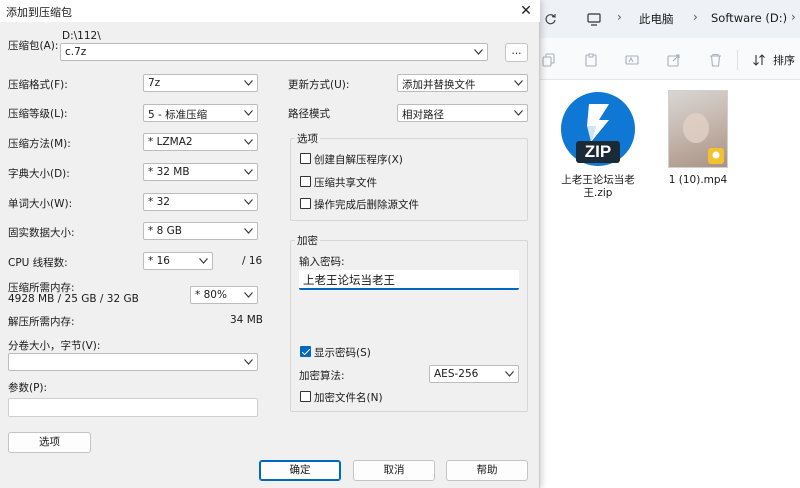 Image resolution: width=800 pixels, height=488 pixels. What do you see at coordinates (656, 19) in the screenshot?
I see `breadcrumb-this-pc: 此电脑` at bounding box center [656, 19].